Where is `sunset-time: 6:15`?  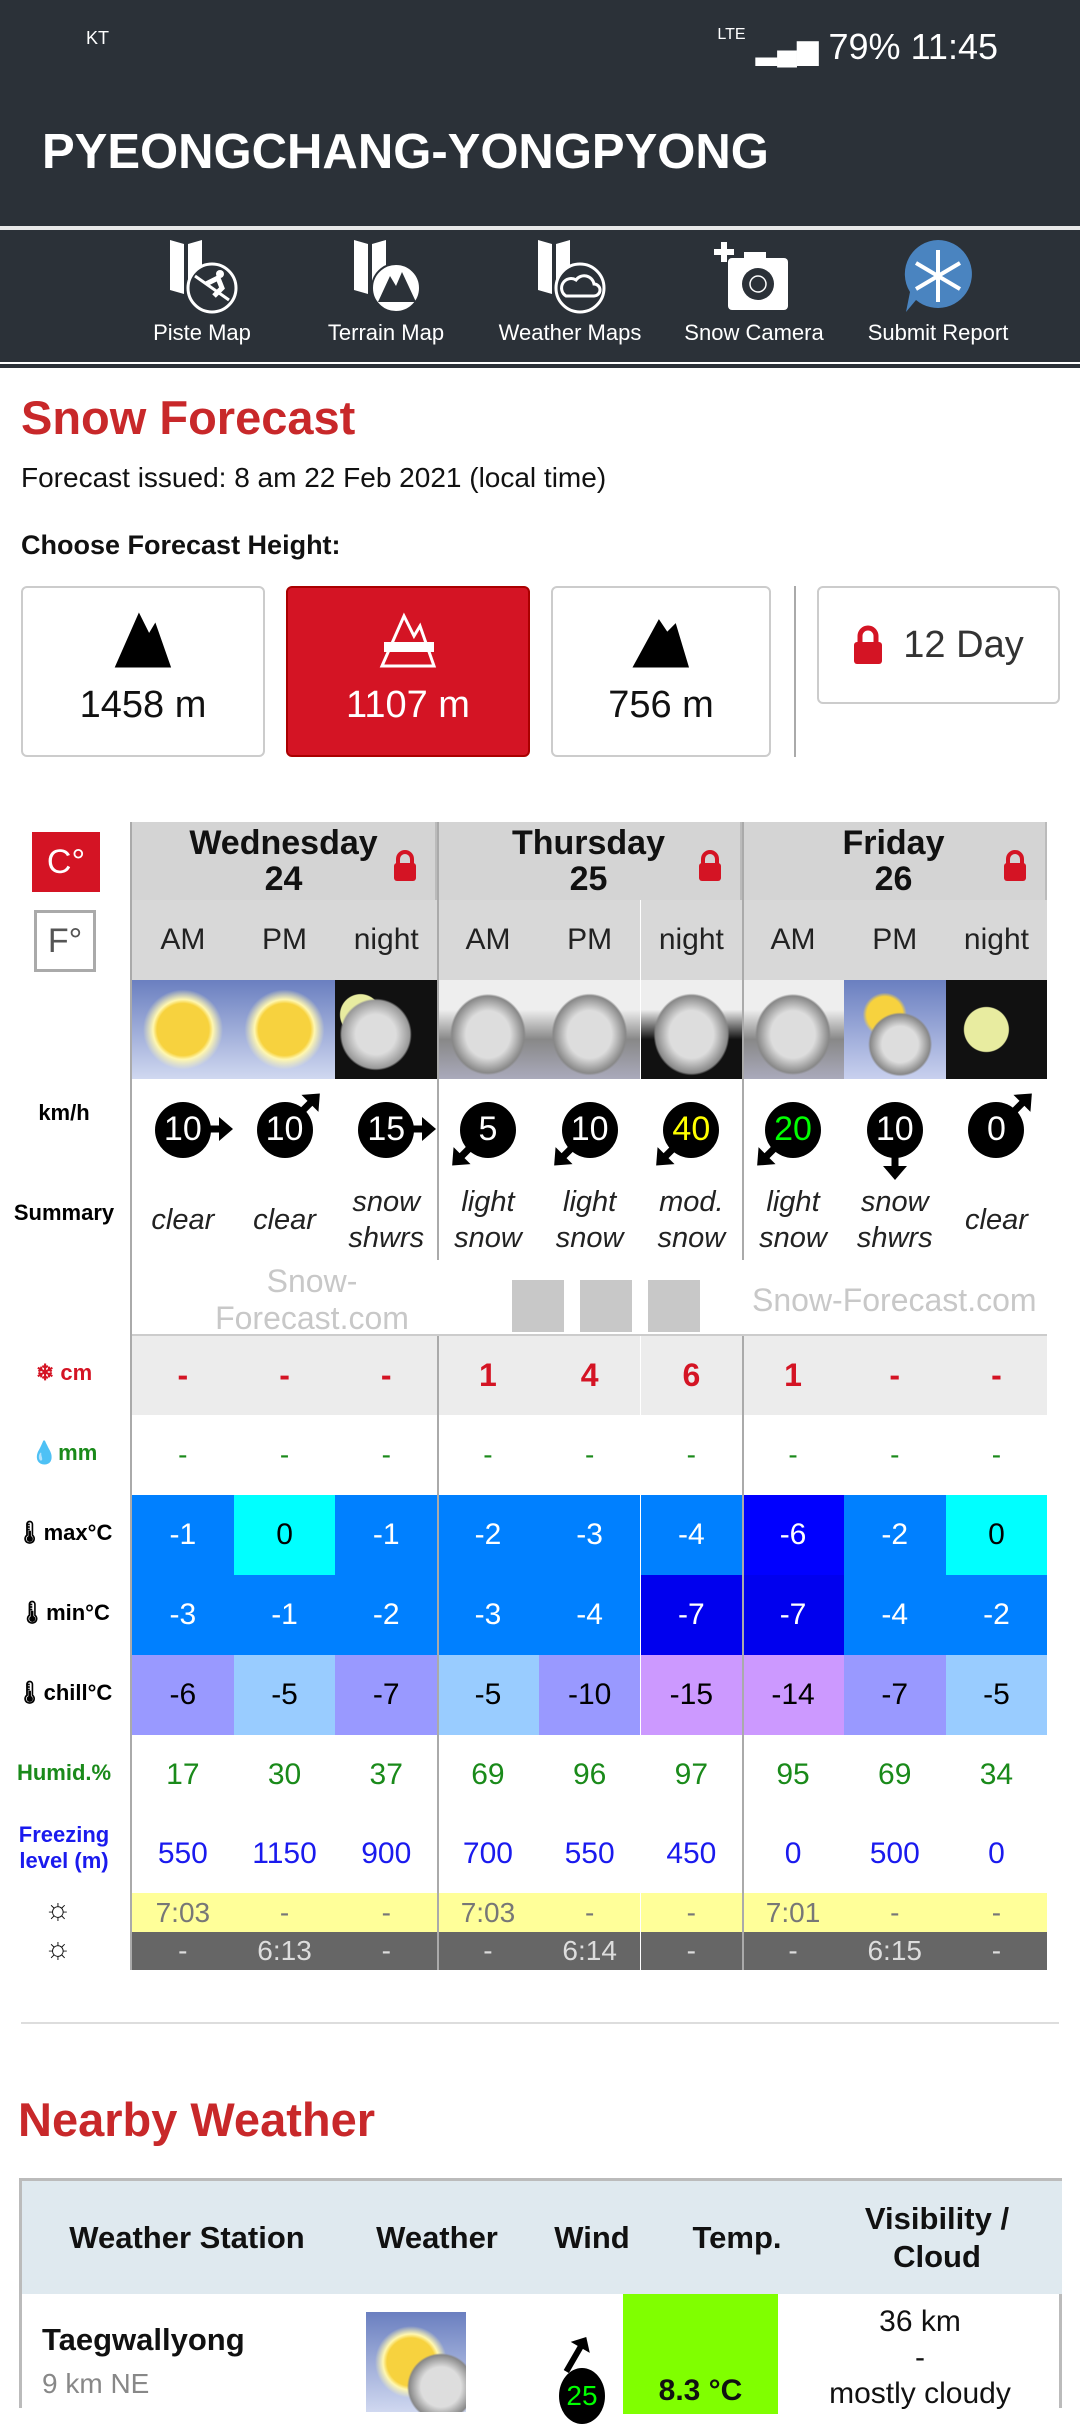 sunset-time: 6:15 is located at coordinates (894, 1951).